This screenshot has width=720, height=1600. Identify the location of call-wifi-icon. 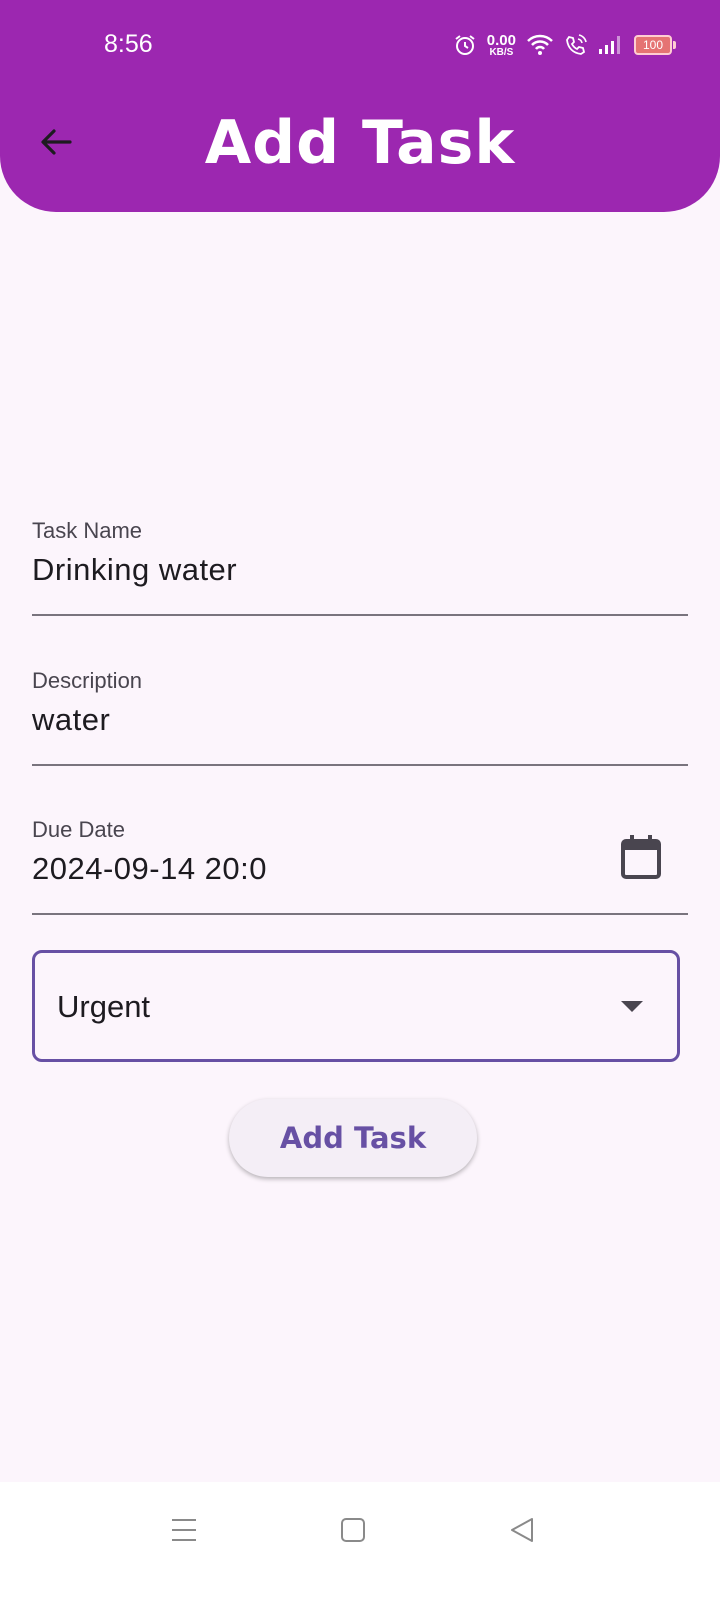
(576, 45).